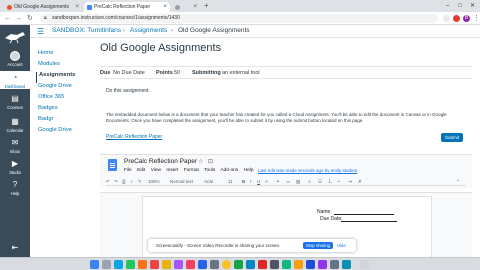  Describe the element at coordinates (309, 182) in the screenshot. I see `align-icon: ≡` at that location.